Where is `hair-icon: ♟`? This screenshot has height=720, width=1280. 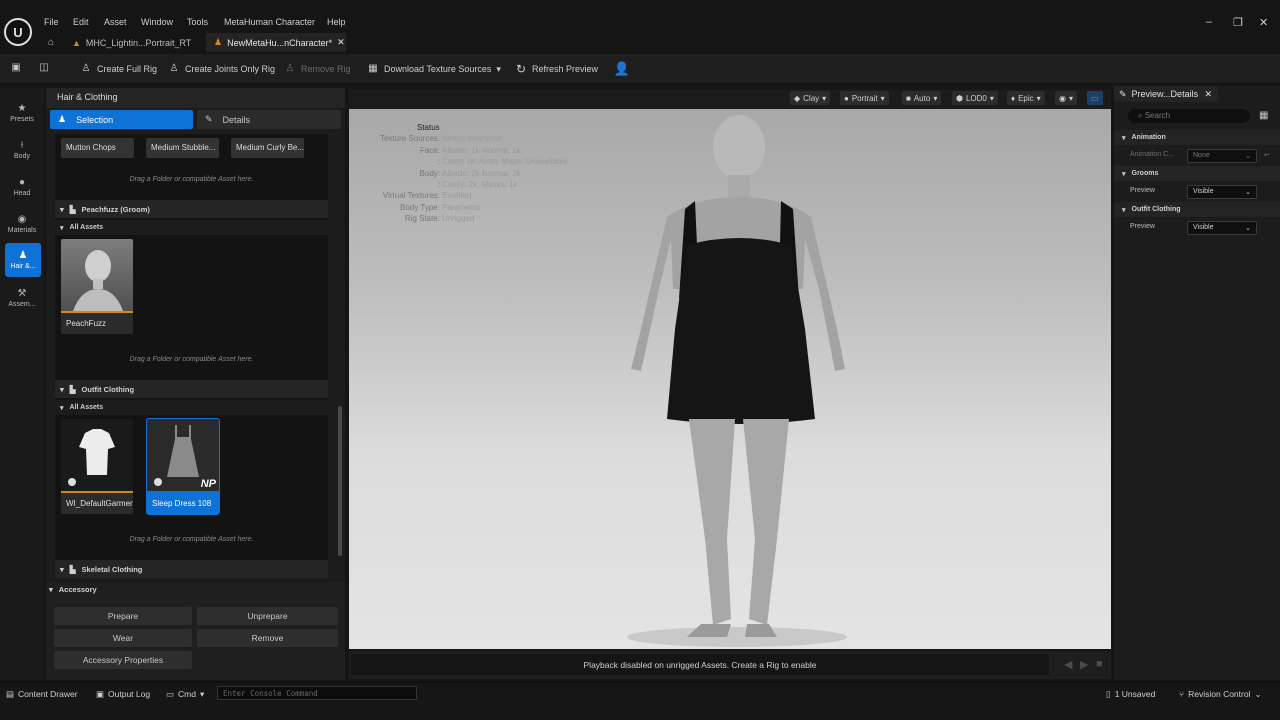 hair-icon: ♟ is located at coordinates (23, 255).